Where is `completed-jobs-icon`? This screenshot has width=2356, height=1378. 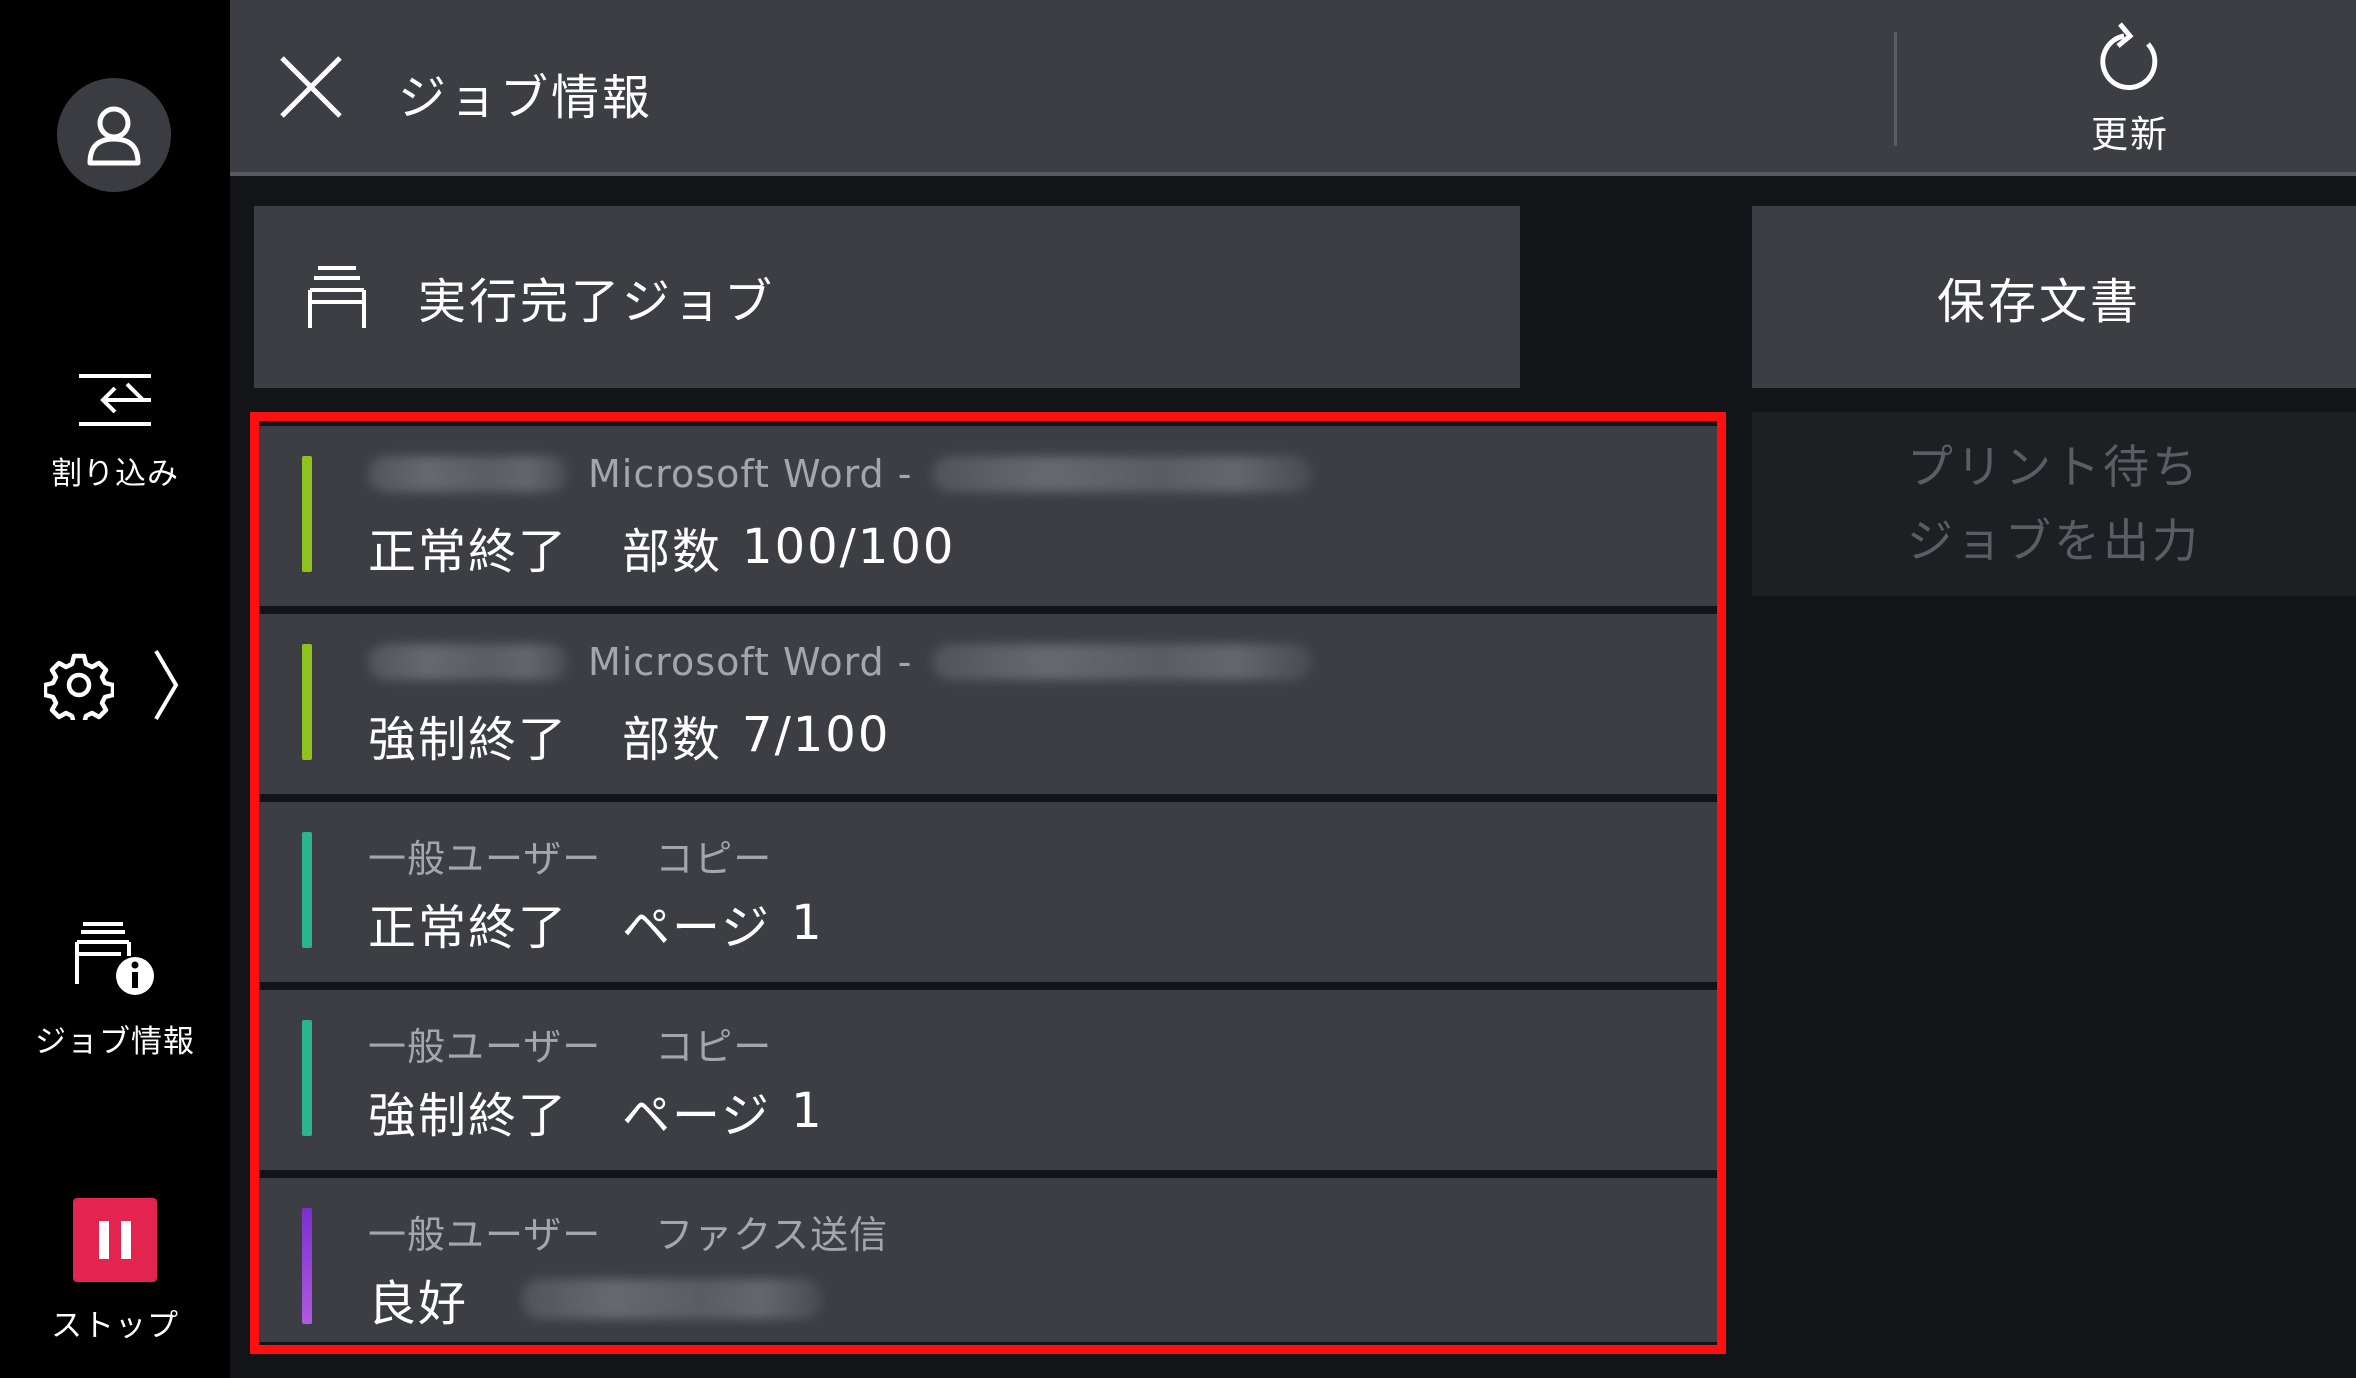 completed-jobs-icon is located at coordinates (337, 297).